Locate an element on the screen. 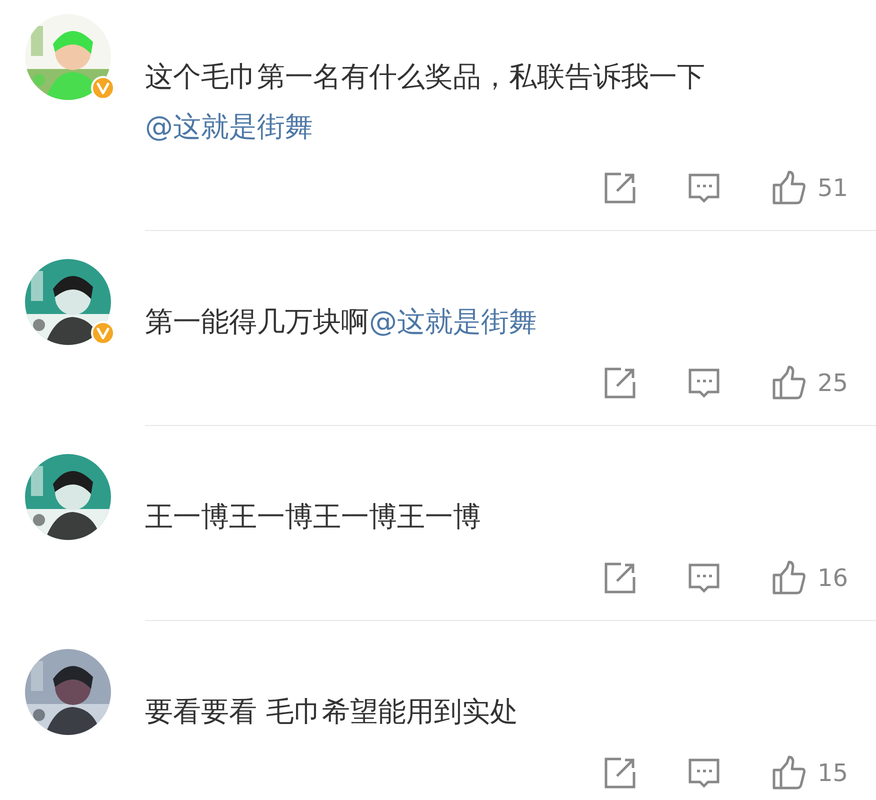  like-button: 15 is located at coordinates (809, 773).